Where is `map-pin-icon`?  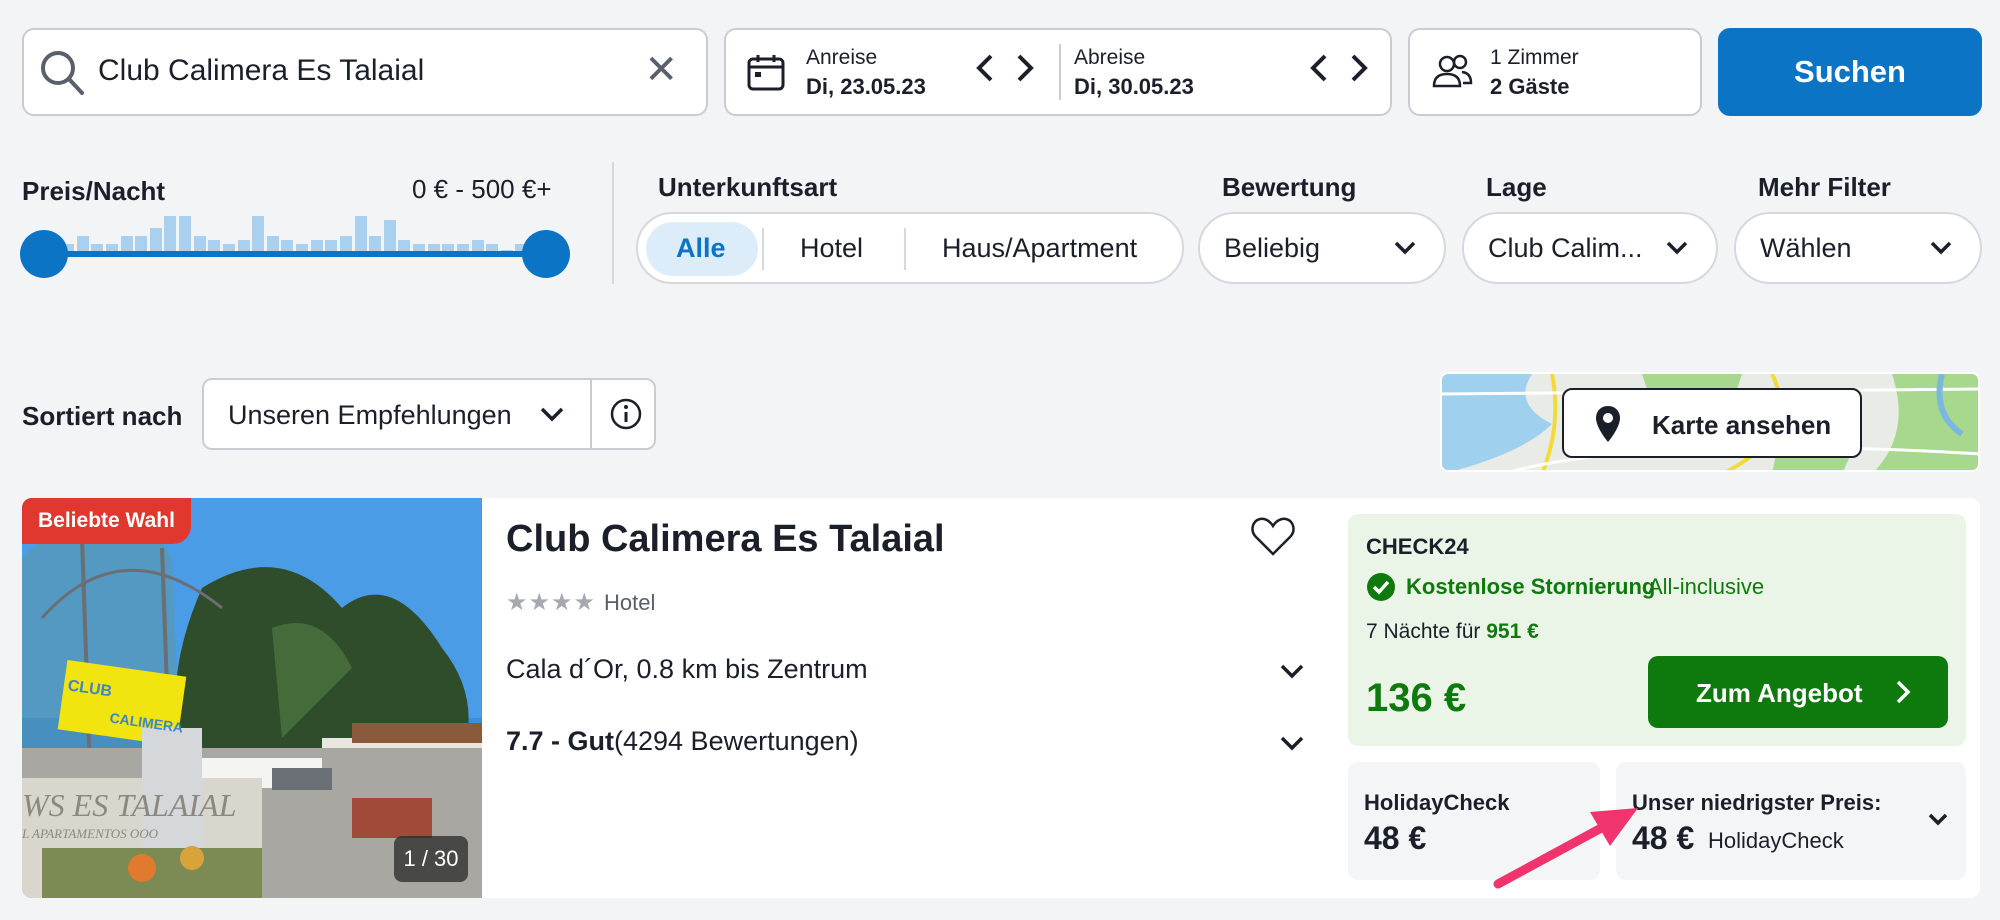
map-pin-icon is located at coordinates (1608, 426).